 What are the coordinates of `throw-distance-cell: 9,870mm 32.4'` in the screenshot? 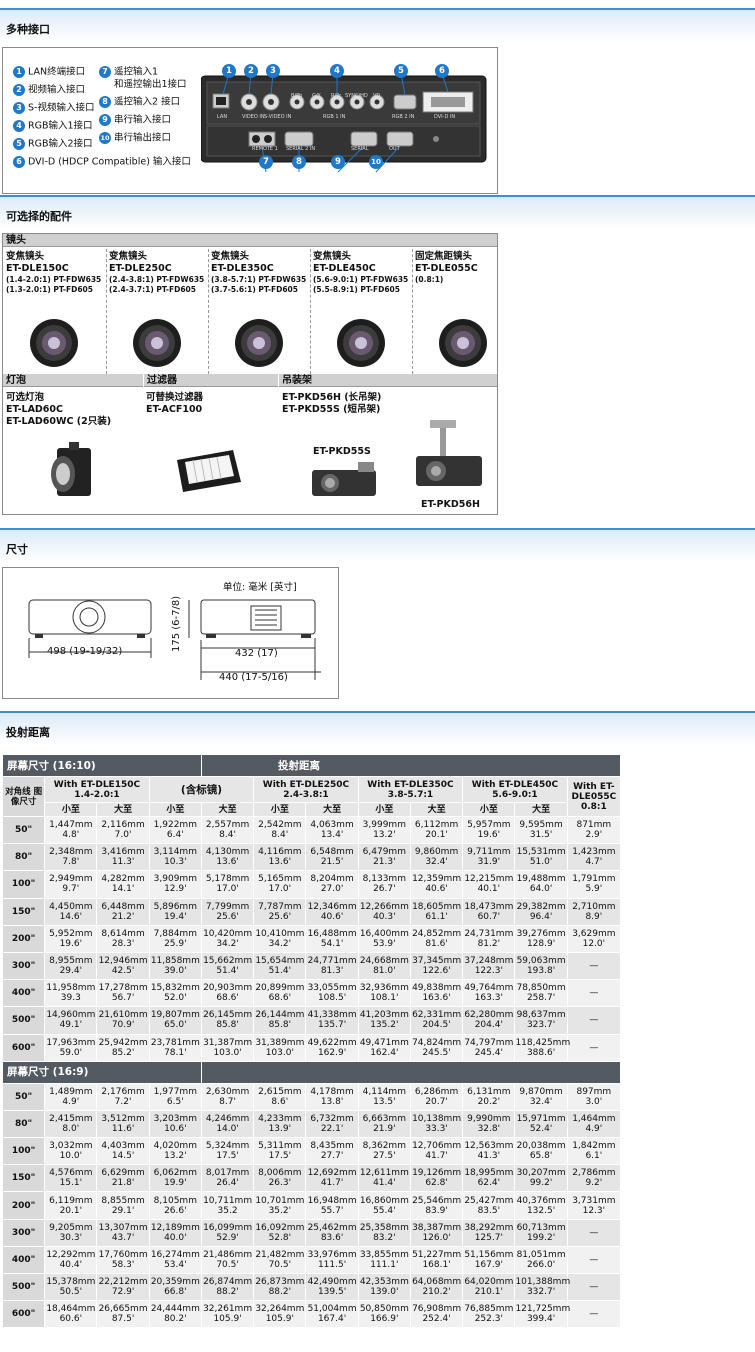 It's located at (541, 1096).